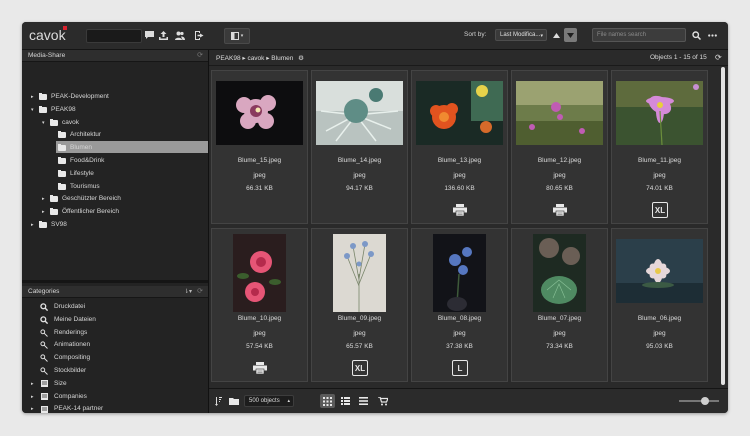  I want to click on category-item: Stockbilder, so click(116, 371).